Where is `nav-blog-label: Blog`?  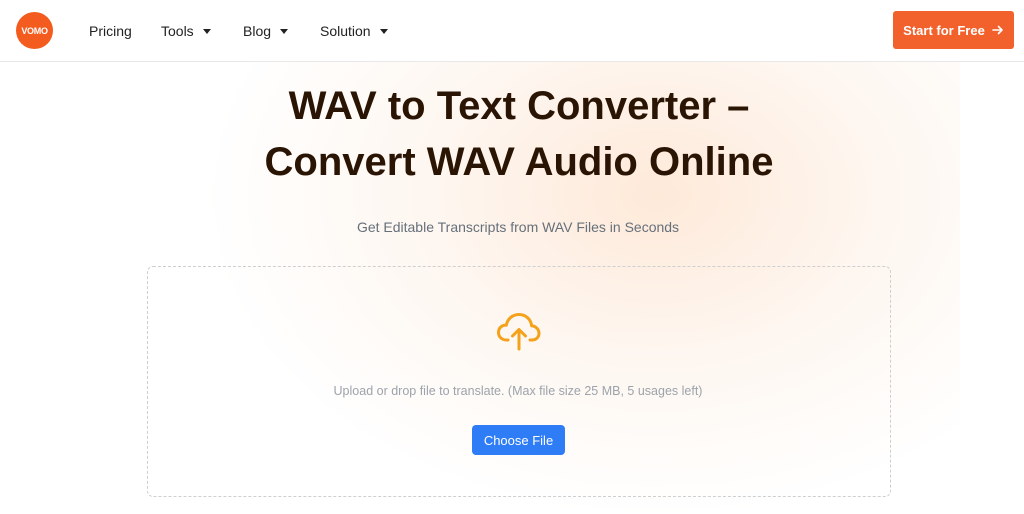 nav-blog-label: Blog is located at coordinates (257, 31).